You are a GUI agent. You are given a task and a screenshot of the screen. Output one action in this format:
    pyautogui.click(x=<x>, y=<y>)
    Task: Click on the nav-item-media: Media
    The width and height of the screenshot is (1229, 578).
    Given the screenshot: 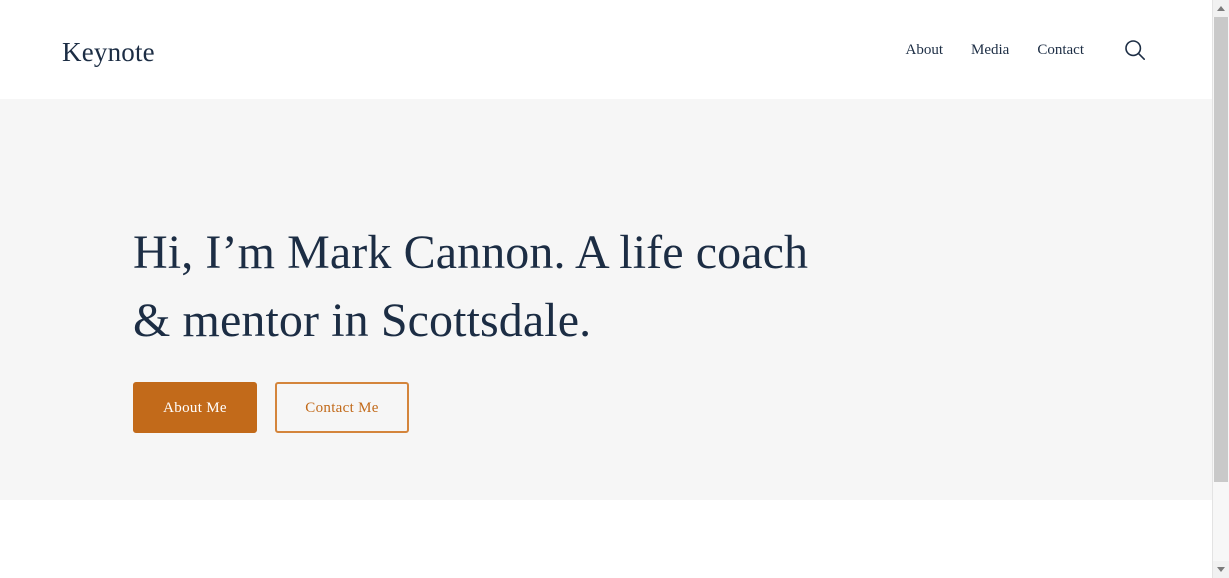 What is the action you would take?
    pyautogui.click(x=990, y=50)
    